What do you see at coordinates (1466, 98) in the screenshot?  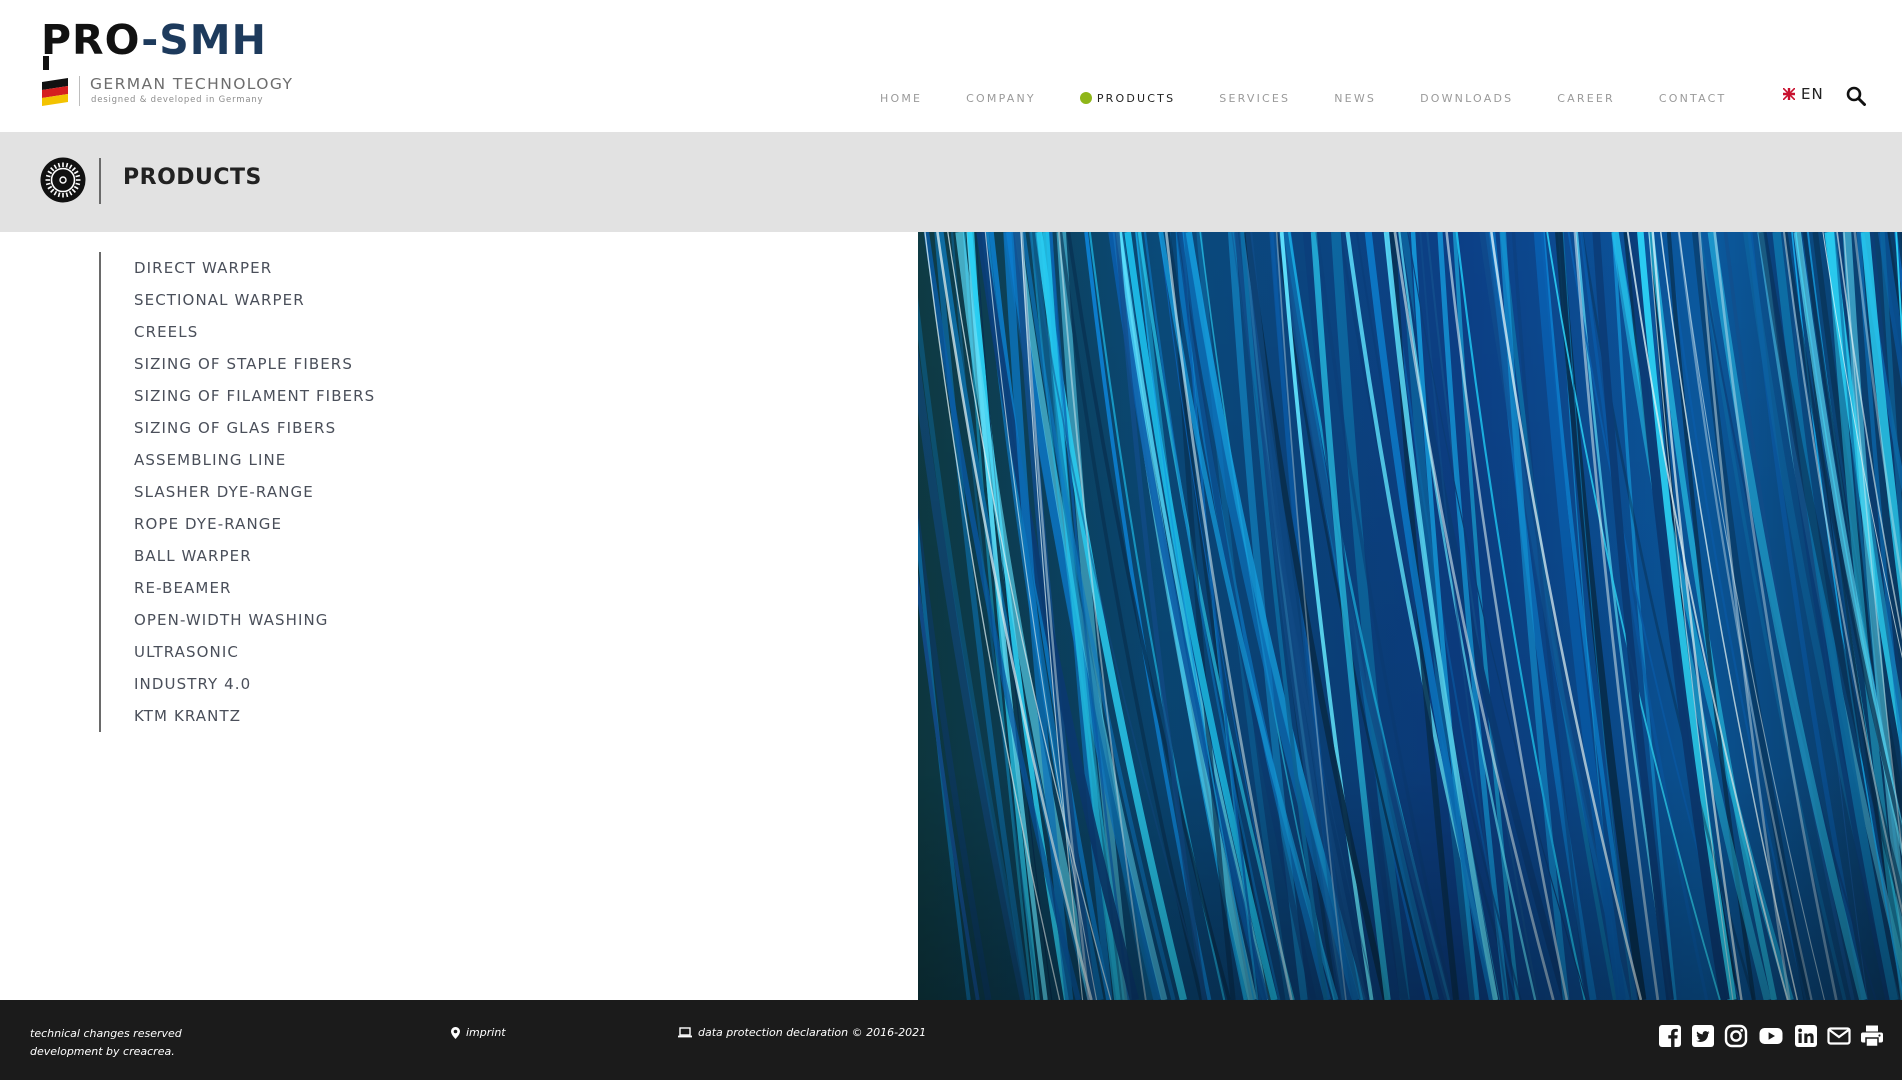 I see `nav-downloads: DOWNLOADS` at bounding box center [1466, 98].